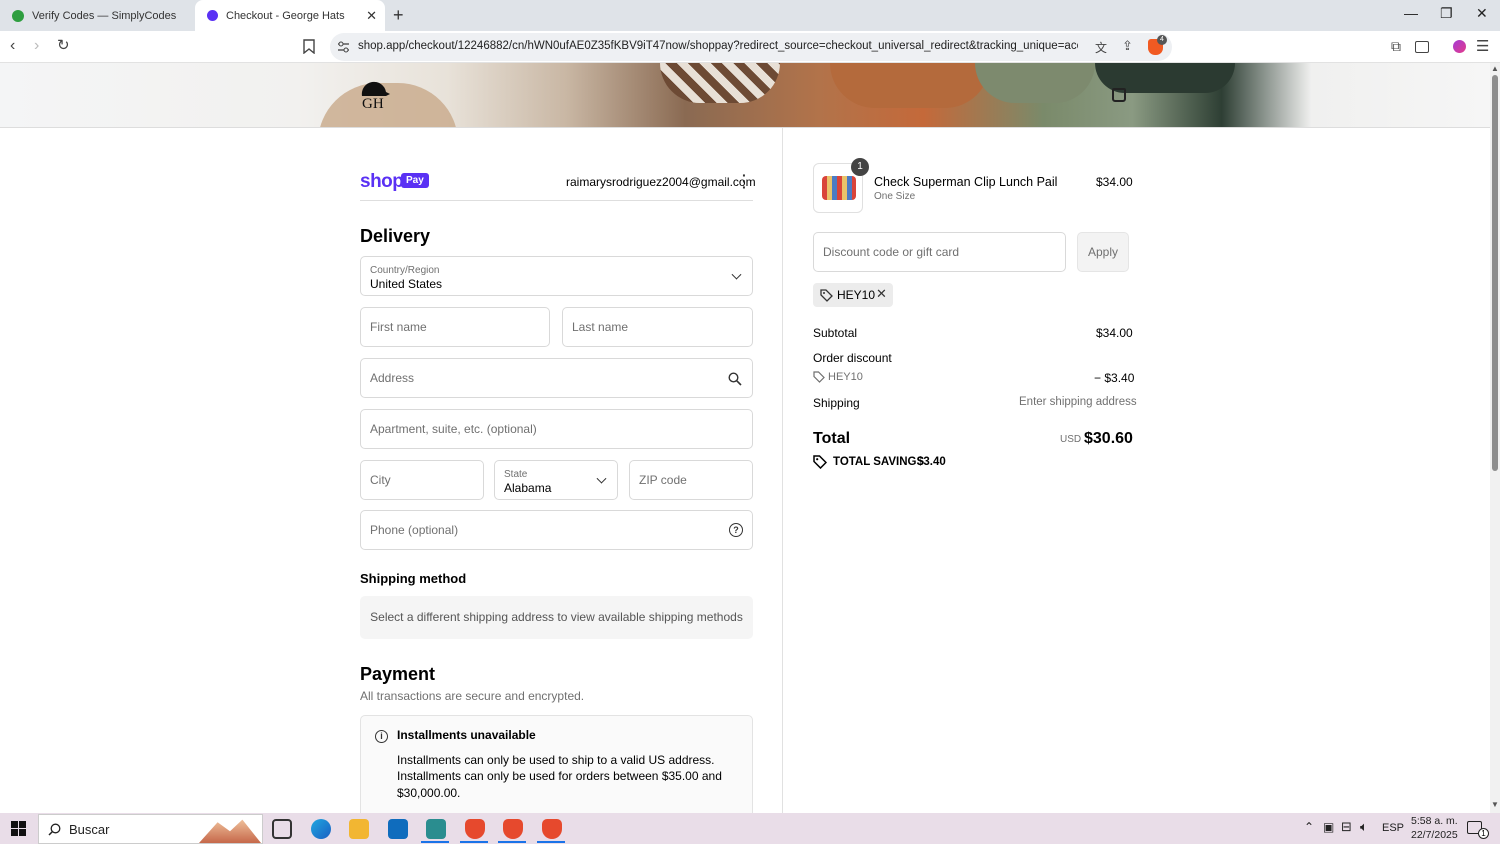  What do you see at coordinates (1482, 13) in the screenshot?
I see `close-window-icon: ✕` at bounding box center [1482, 13].